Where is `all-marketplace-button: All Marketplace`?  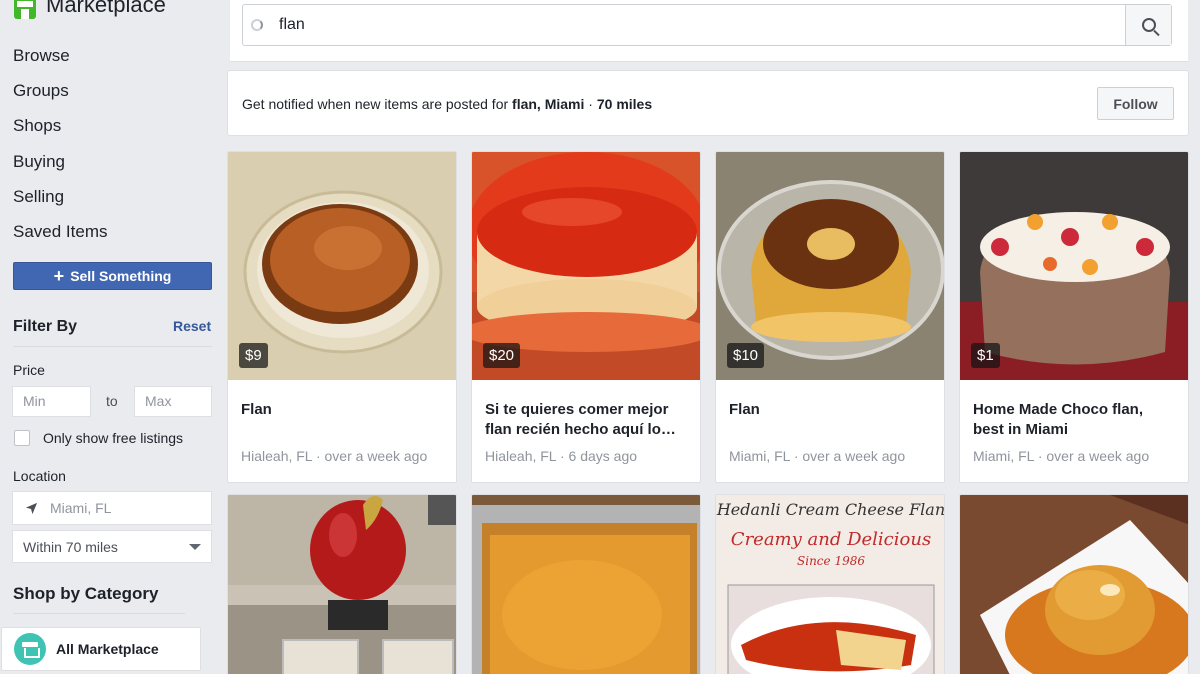
all-marketplace-button: All Marketplace is located at coordinates (101, 649).